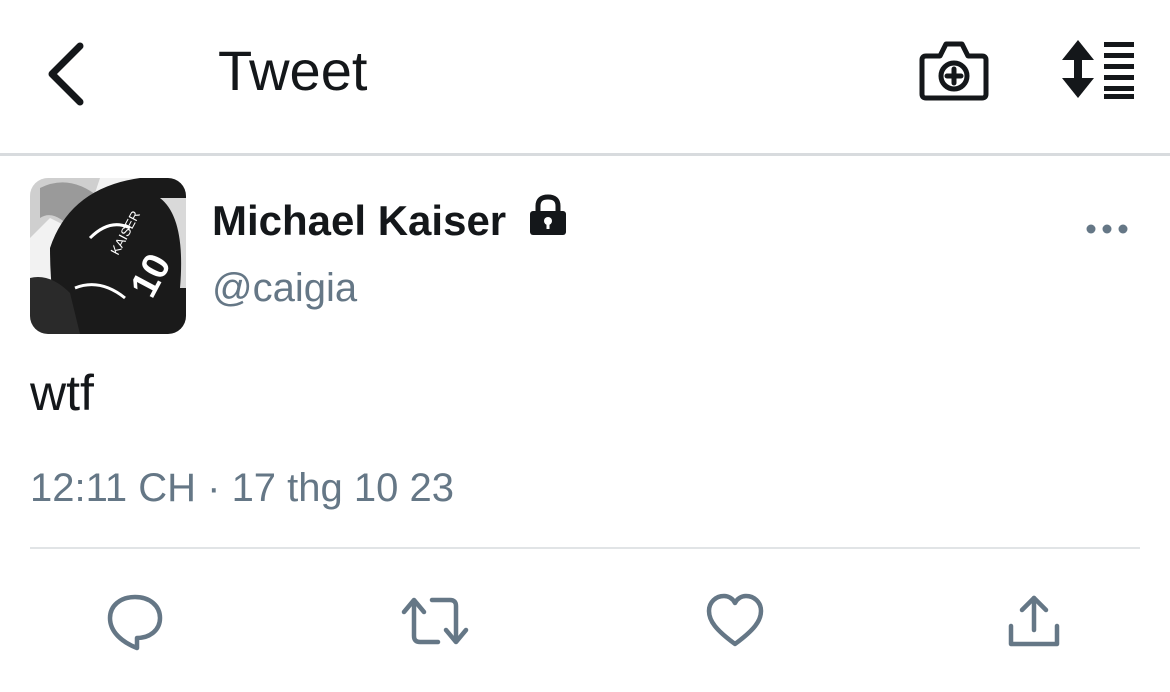 The height and width of the screenshot is (692, 1170). What do you see at coordinates (62, 393) in the screenshot?
I see `tweet-text: wtf` at bounding box center [62, 393].